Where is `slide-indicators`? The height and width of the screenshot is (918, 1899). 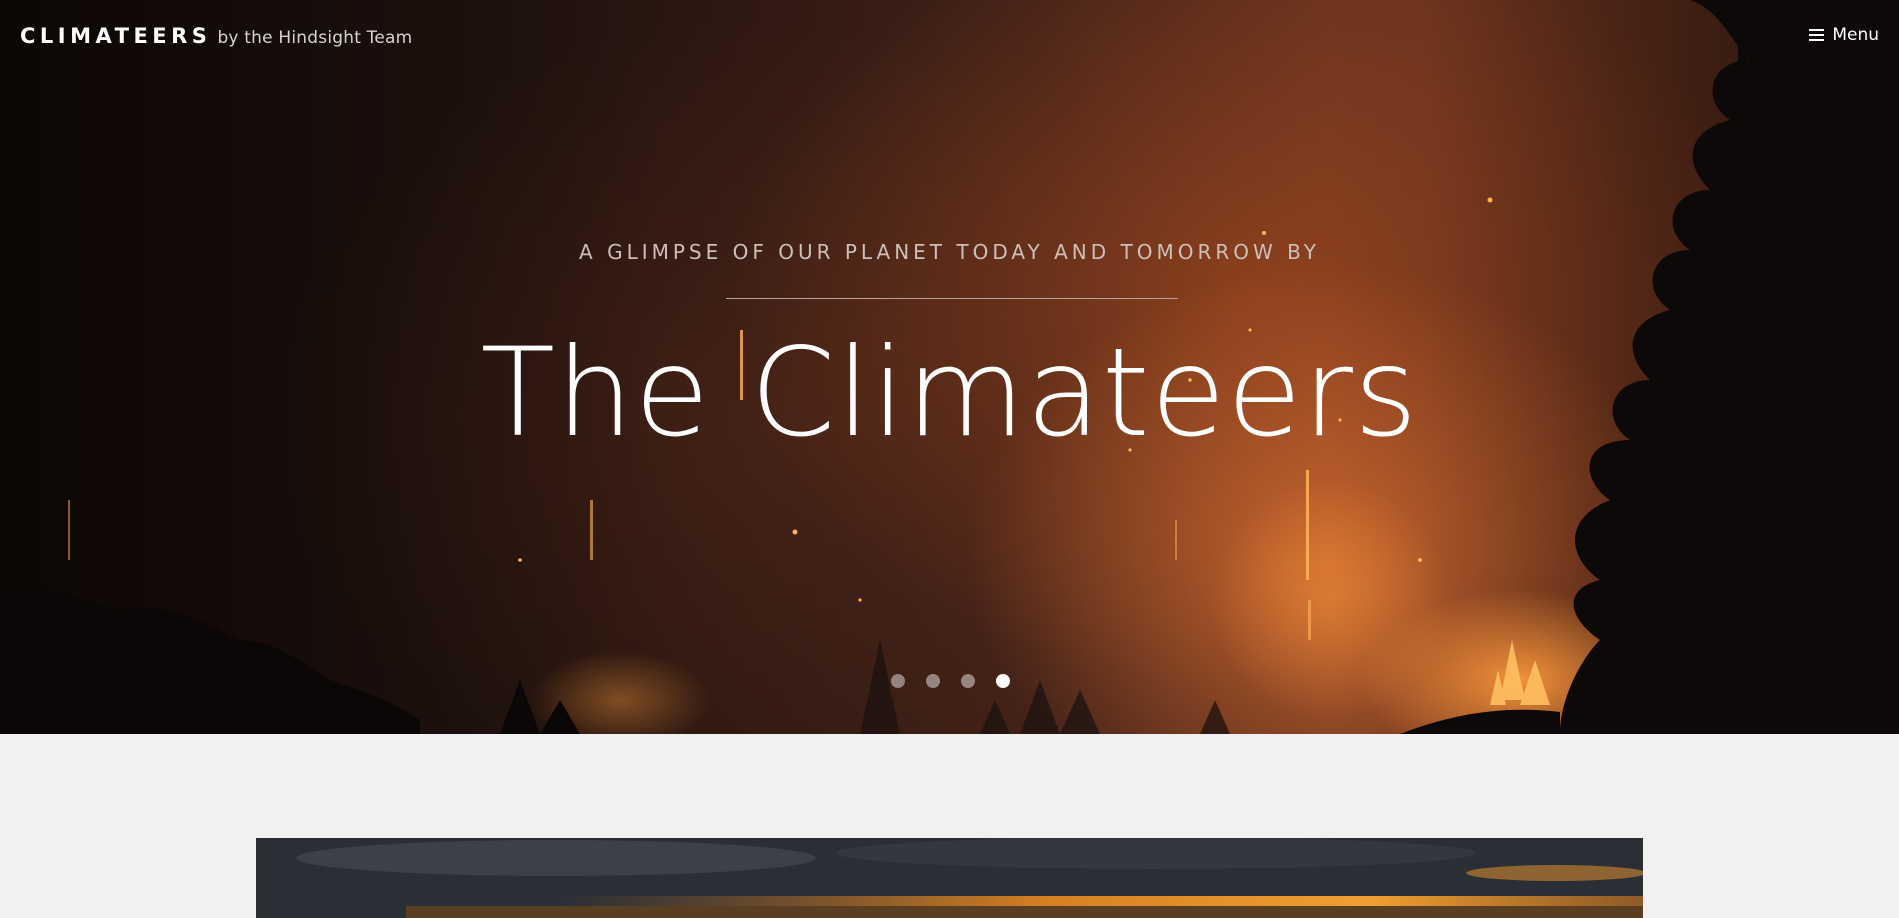 slide-indicators is located at coordinates (950, 681).